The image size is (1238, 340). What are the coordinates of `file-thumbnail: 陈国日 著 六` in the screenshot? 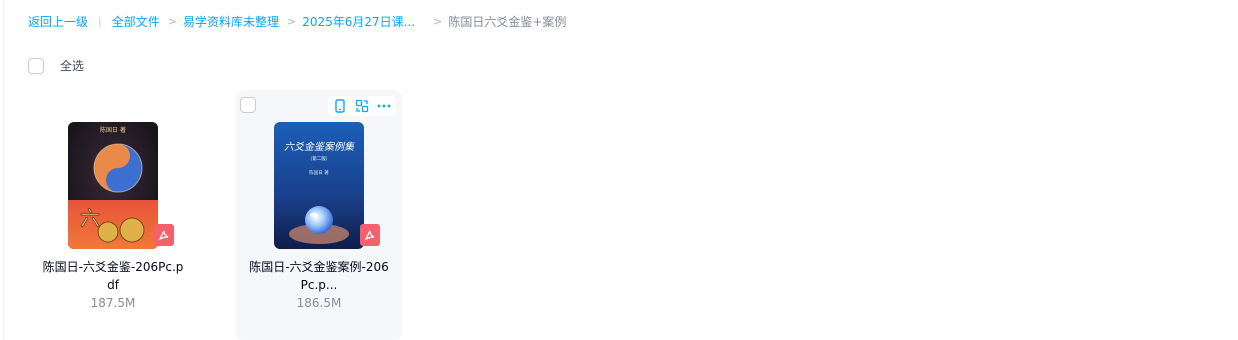 It's located at (113, 185).